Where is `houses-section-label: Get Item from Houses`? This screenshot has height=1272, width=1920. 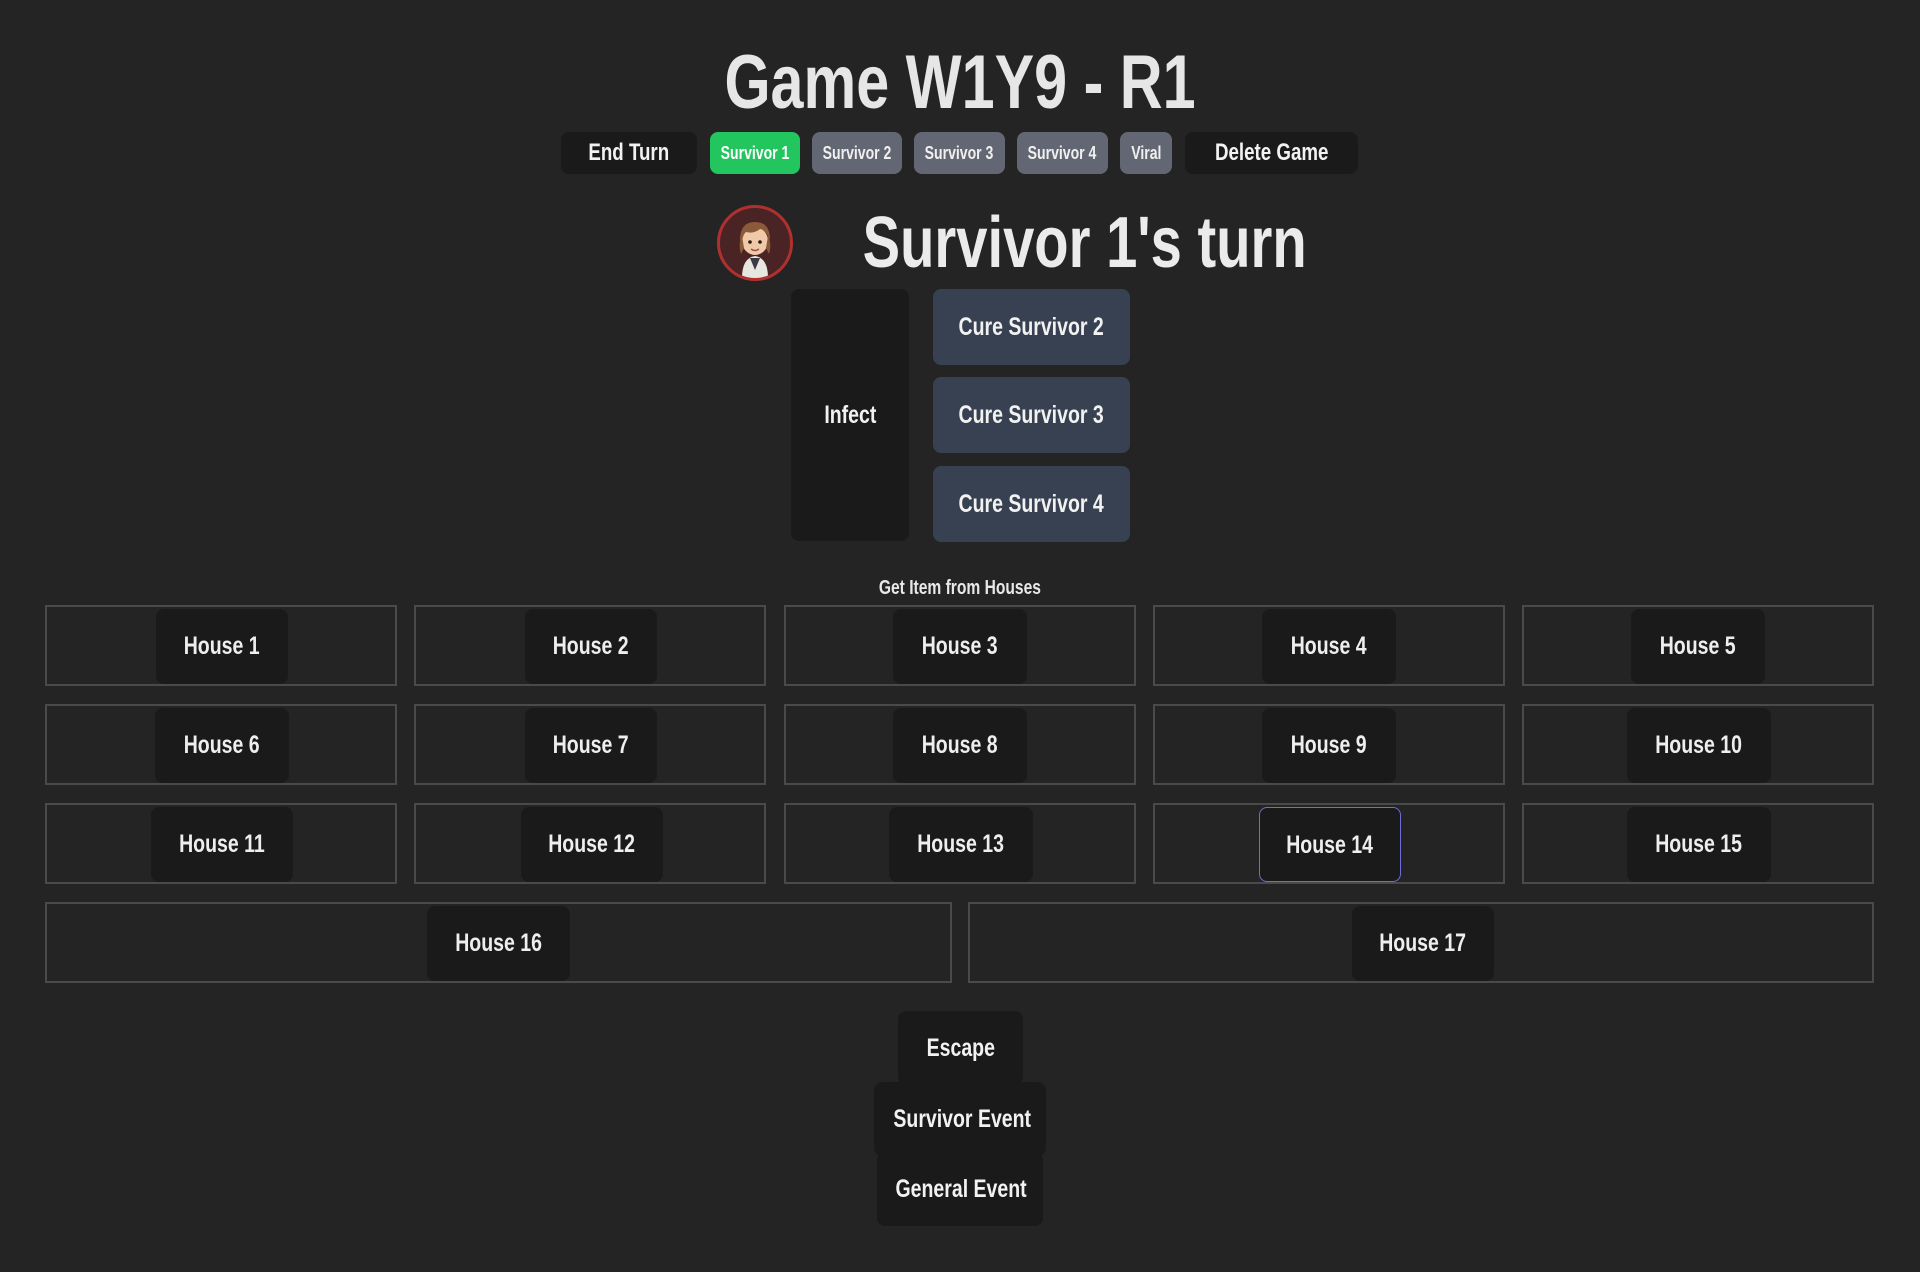
houses-section-label: Get Item from Houses is located at coordinates (960, 588).